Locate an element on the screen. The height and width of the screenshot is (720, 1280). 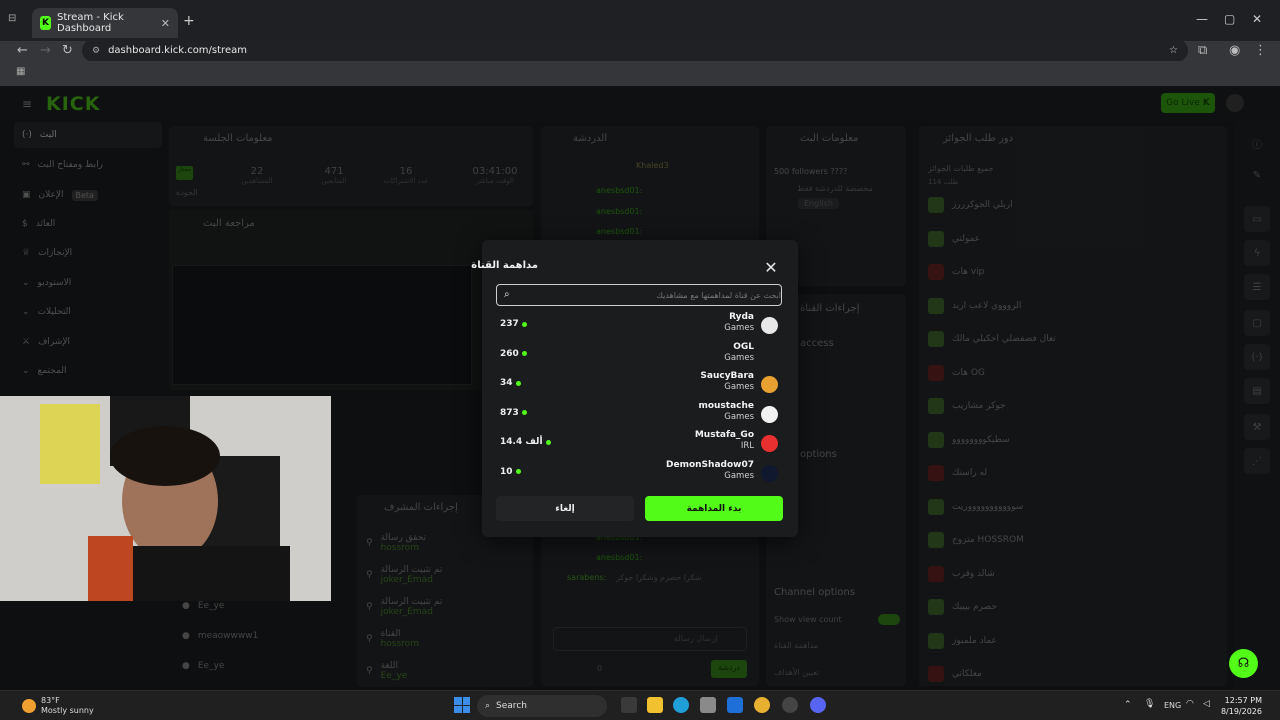
store-icon is located at coordinates (708, 705).